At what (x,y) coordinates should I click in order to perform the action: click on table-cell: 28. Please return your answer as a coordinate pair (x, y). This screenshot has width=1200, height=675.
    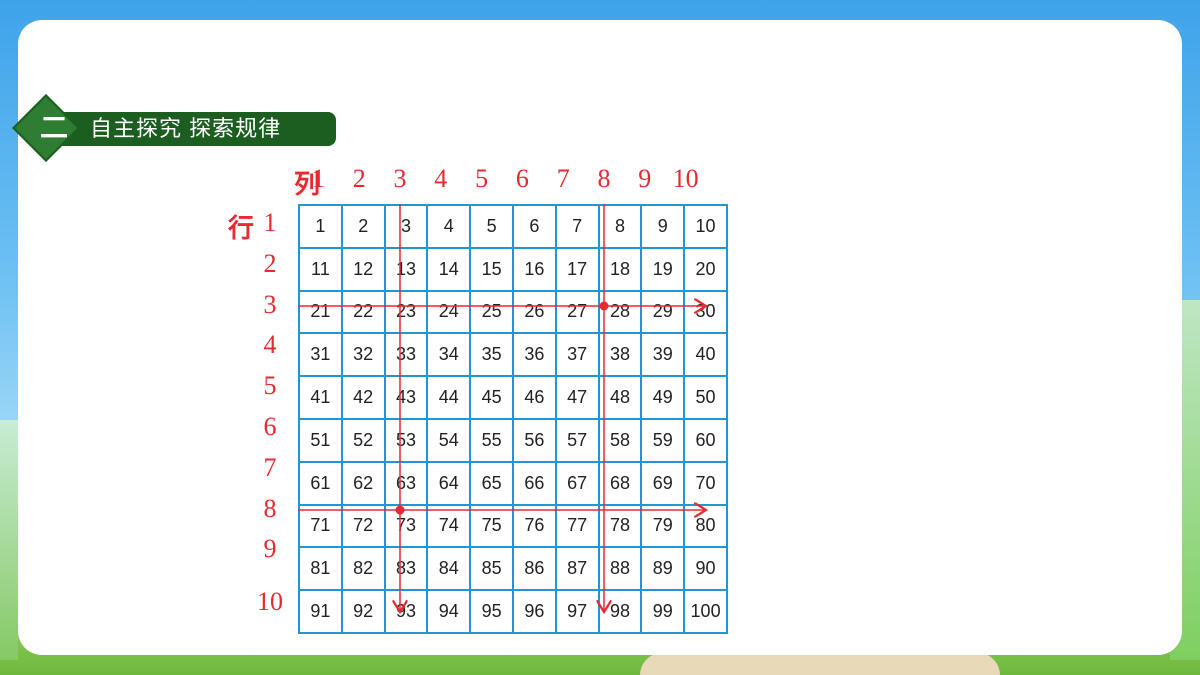
    Looking at the image, I should click on (620, 312).